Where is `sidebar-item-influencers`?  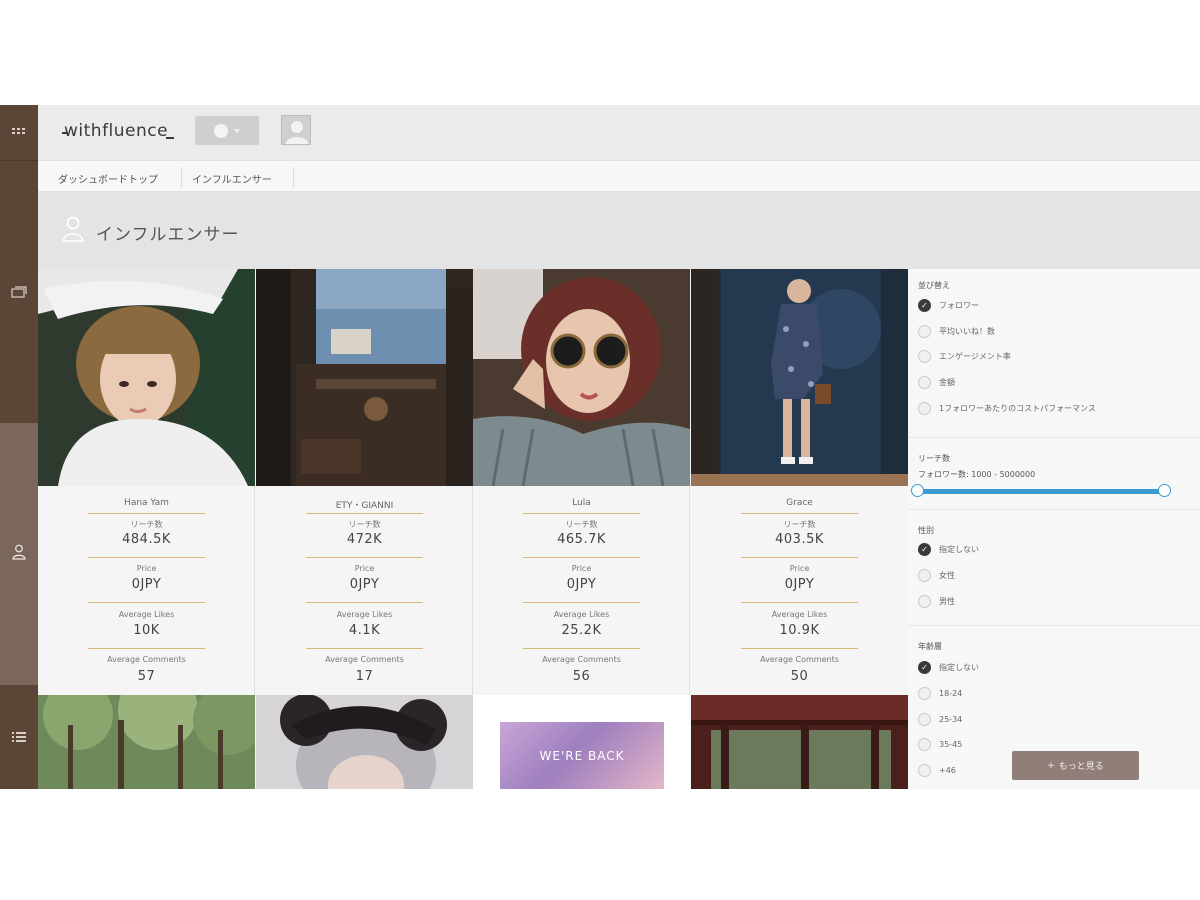
sidebar-item-influencers is located at coordinates (19, 554).